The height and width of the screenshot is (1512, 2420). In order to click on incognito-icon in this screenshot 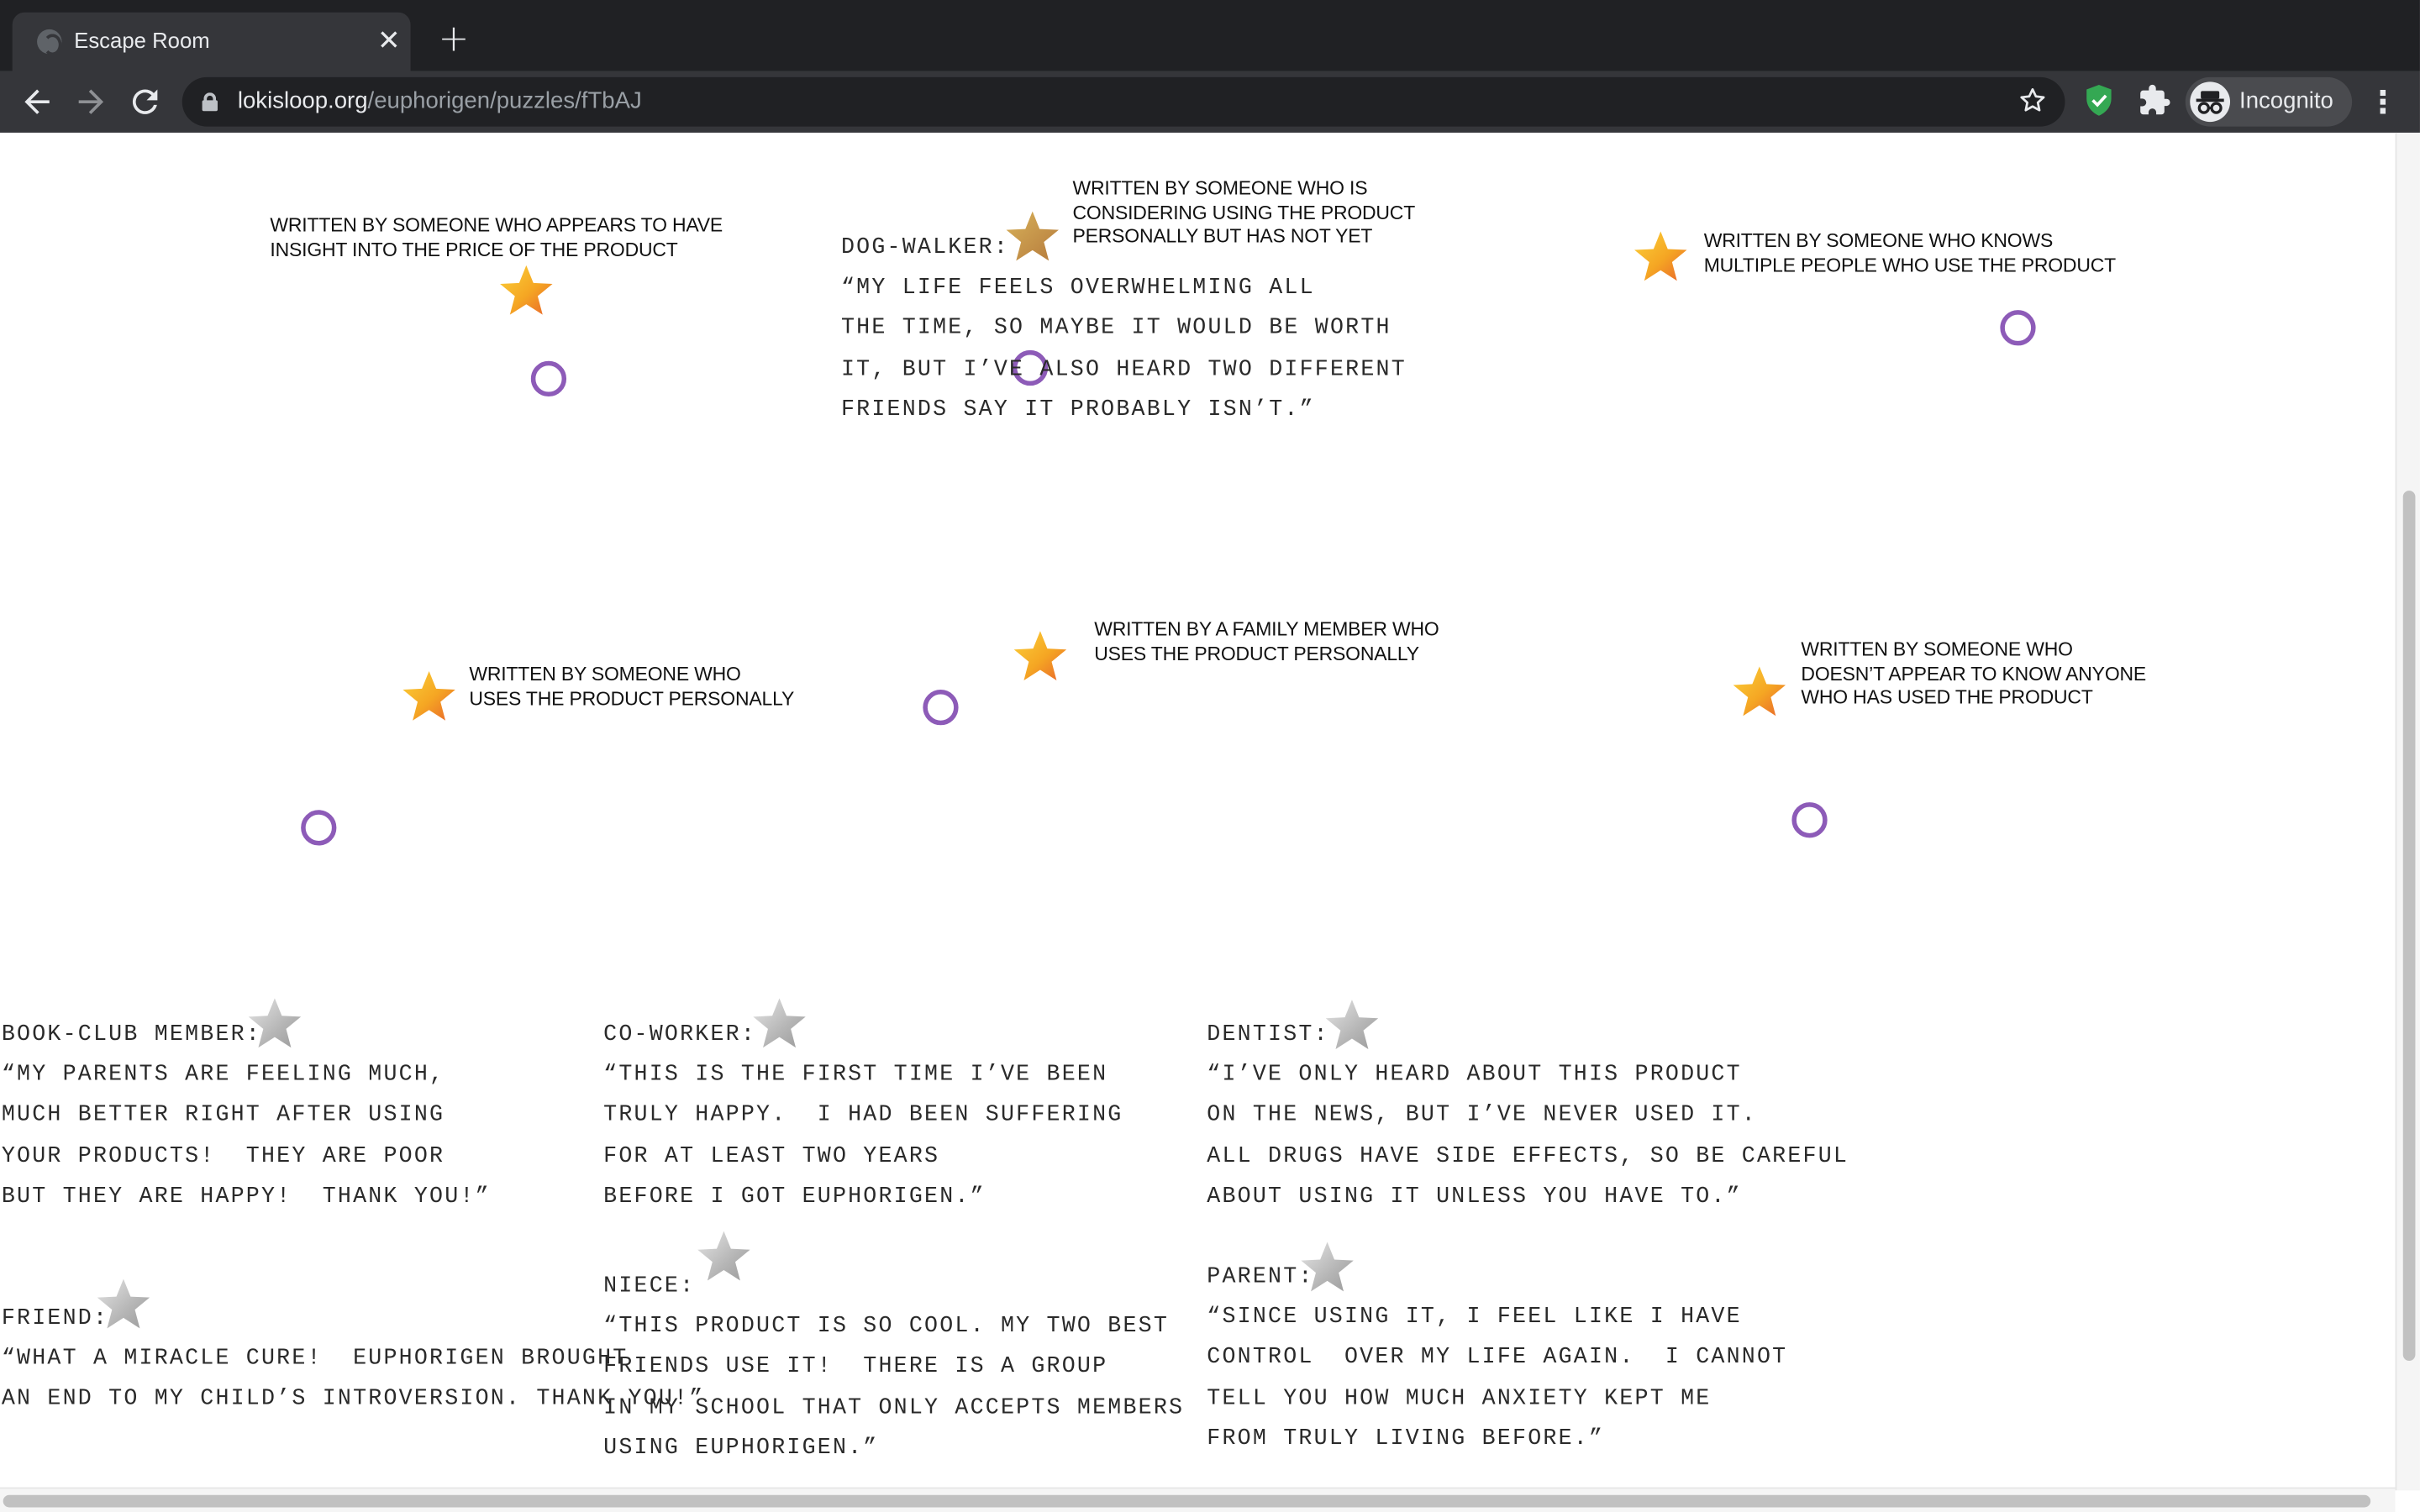, I will do `click(2210, 102)`.